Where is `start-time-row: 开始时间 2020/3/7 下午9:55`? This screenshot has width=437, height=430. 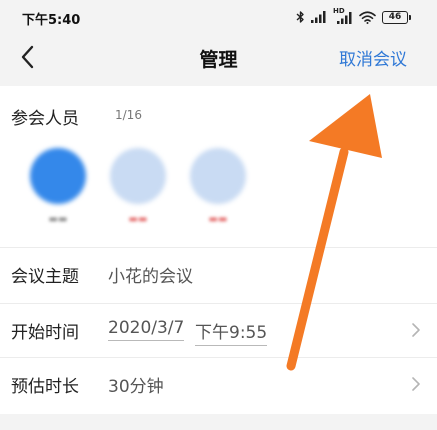
start-time-row: 开始时间 2020/3/7 下午9:55 is located at coordinates (218, 330).